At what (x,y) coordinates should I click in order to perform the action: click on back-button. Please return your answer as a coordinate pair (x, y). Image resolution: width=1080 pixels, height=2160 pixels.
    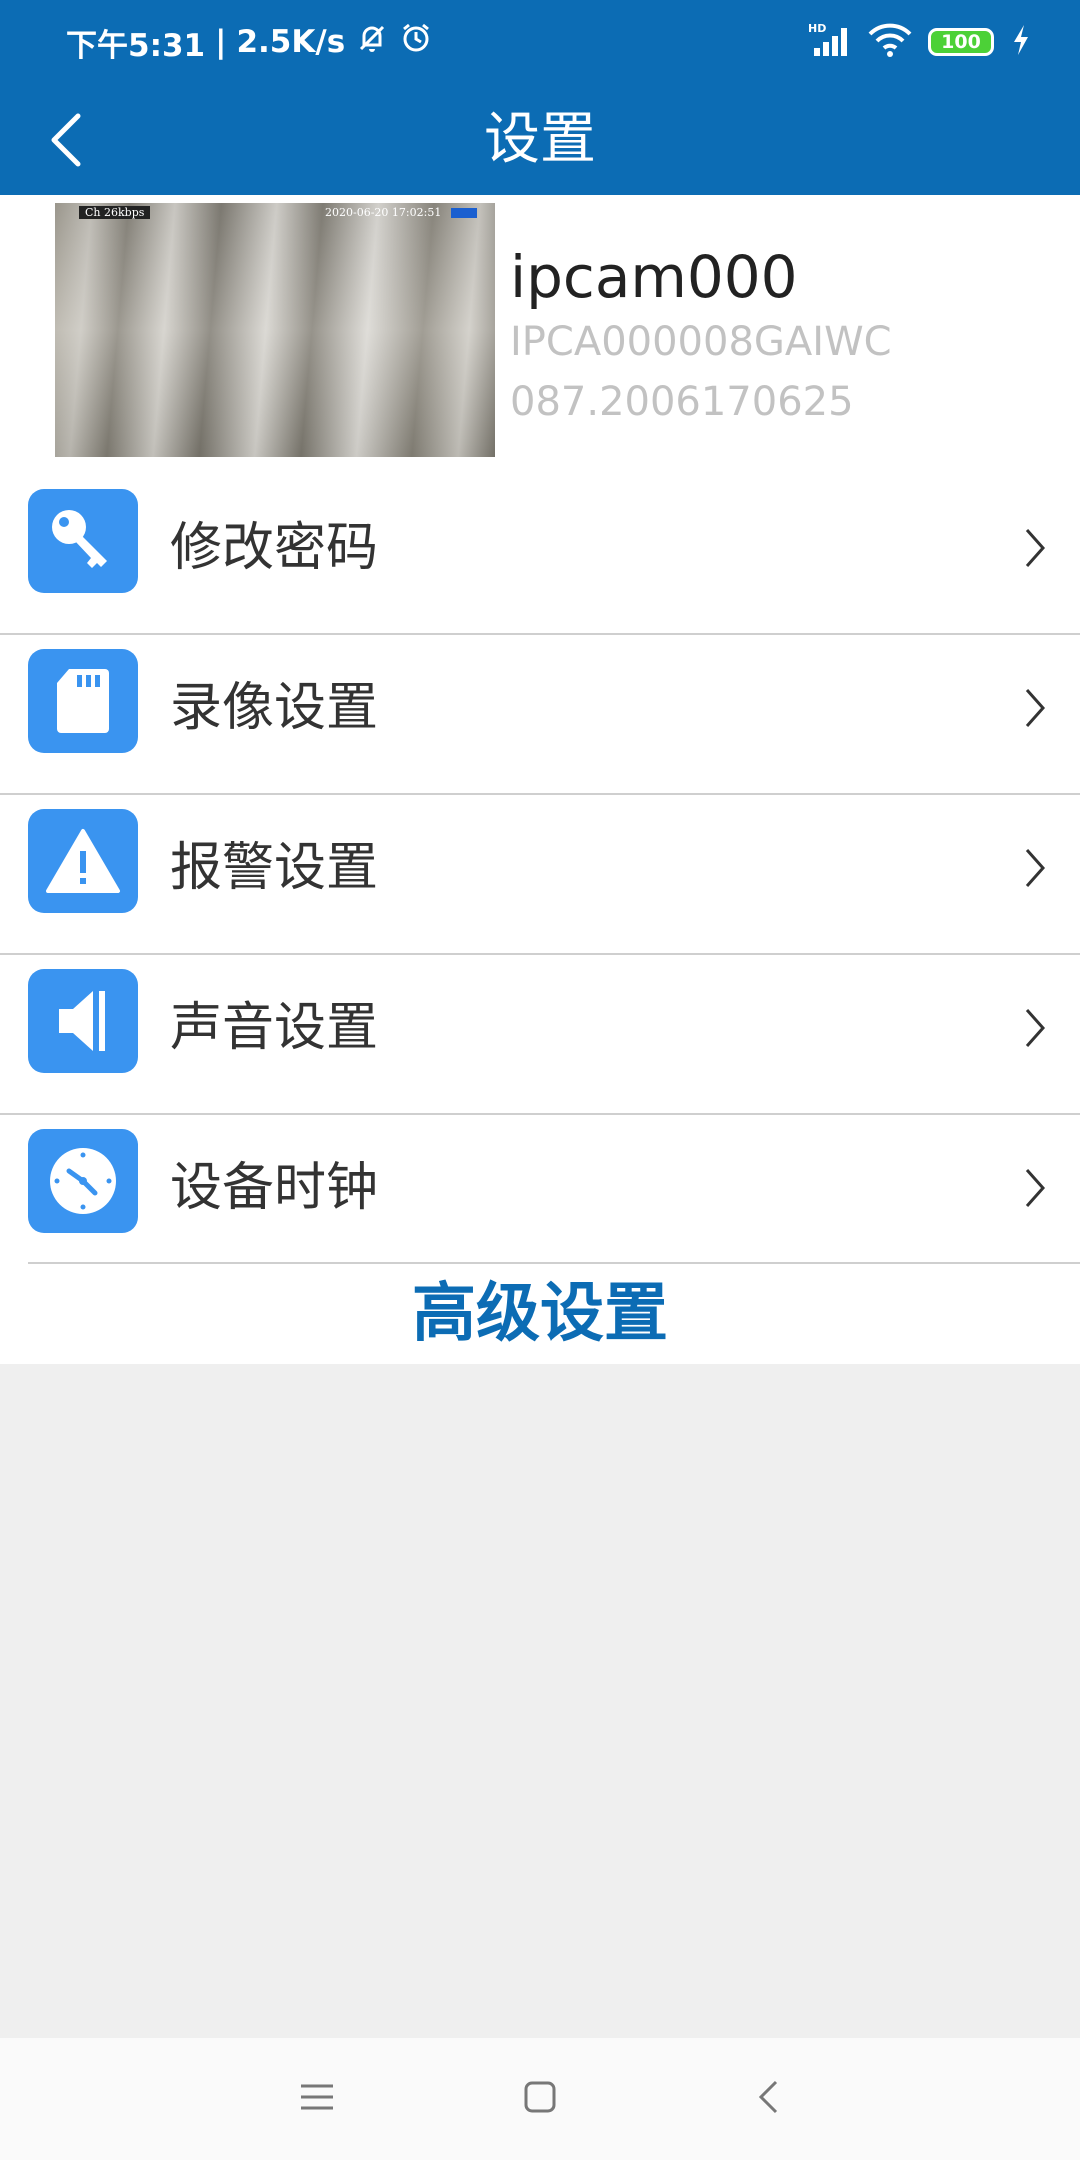
    Looking at the image, I should click on (66, 142).